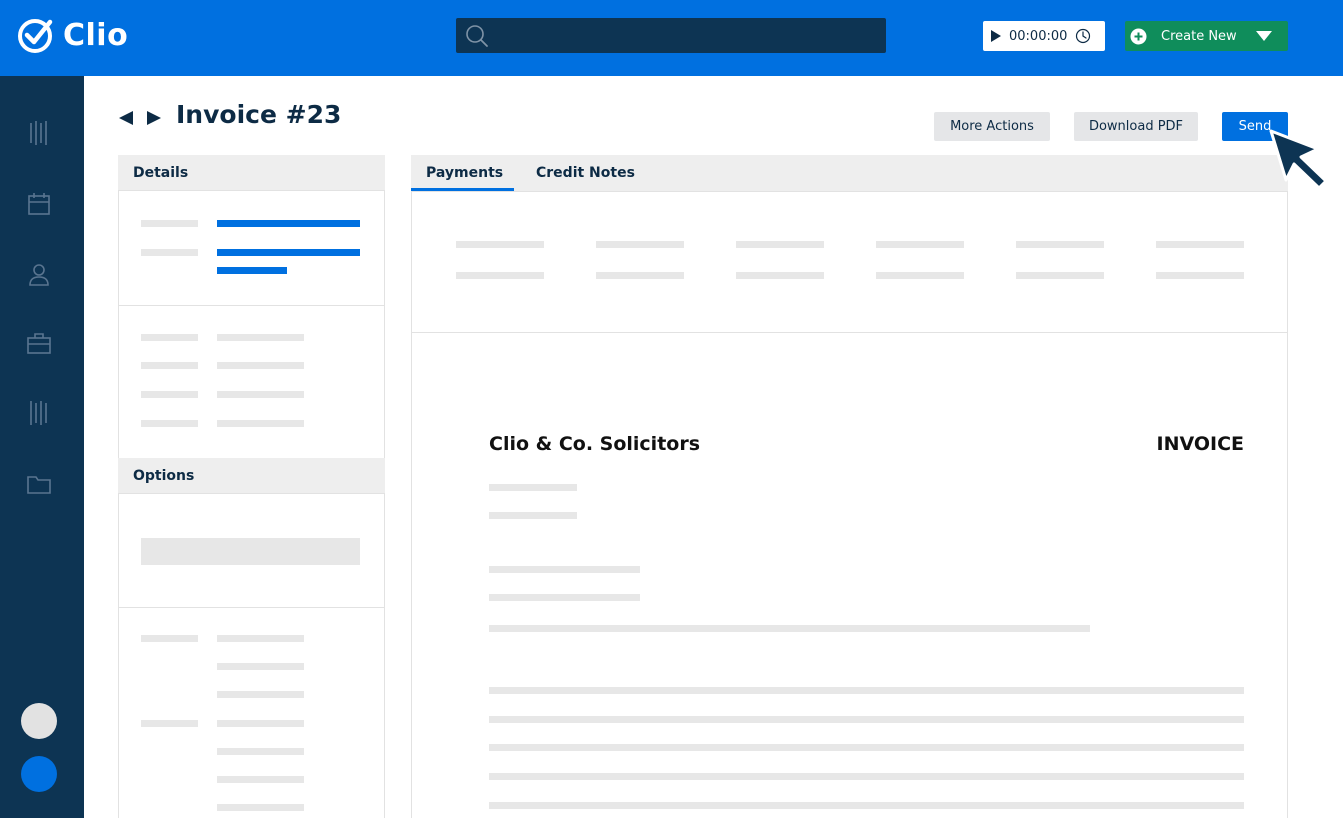 The width and height of the screenshot is (1343, 818). I want to click on create-new-button: Create New, so click(1206, 36).